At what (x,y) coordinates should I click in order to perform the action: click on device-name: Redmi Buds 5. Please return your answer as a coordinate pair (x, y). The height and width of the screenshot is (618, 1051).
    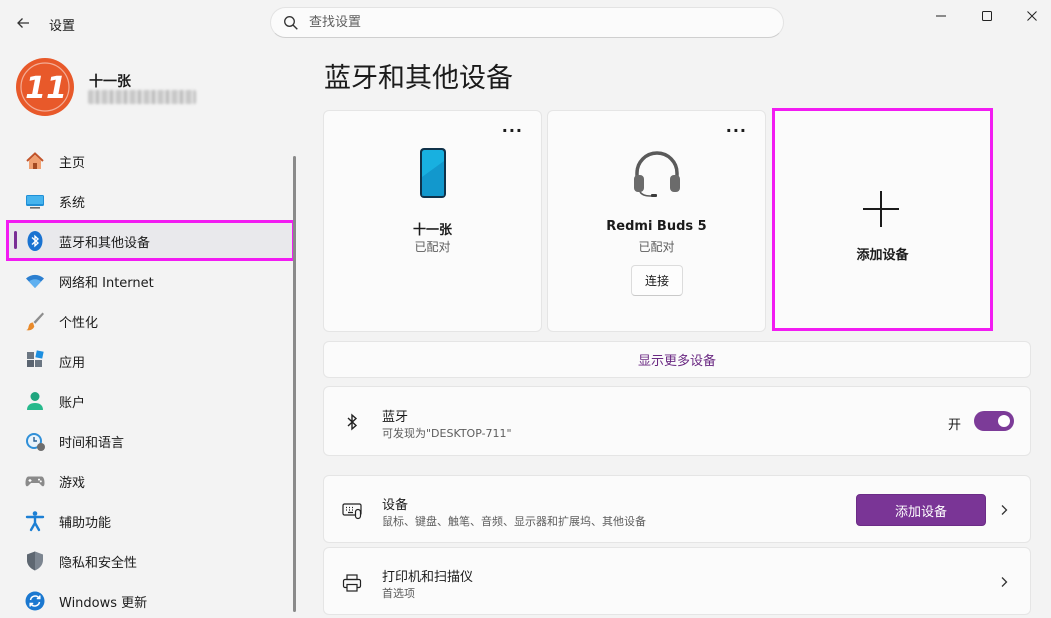
    Looking at the image, I should click on (656, 226).